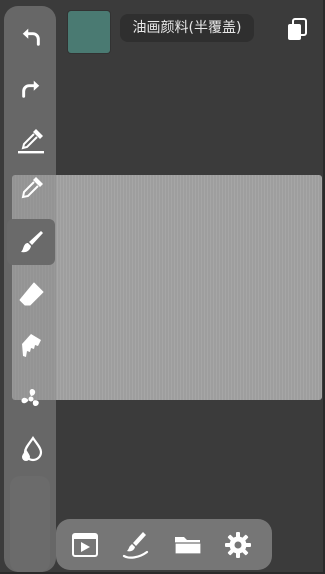 The image size is (325, 574). I want to click on water-drops-icon, so click(32, 449).